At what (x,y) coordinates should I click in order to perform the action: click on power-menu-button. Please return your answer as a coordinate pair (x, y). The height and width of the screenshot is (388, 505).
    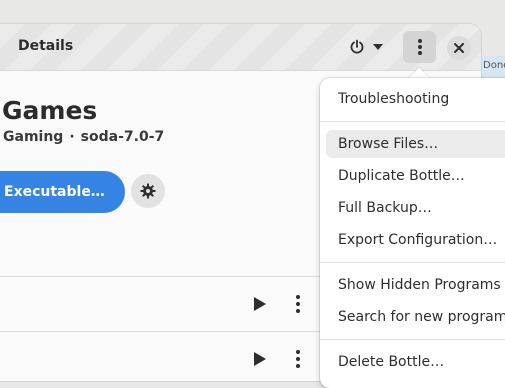
    Looking at the image, I should click on (367, 47).